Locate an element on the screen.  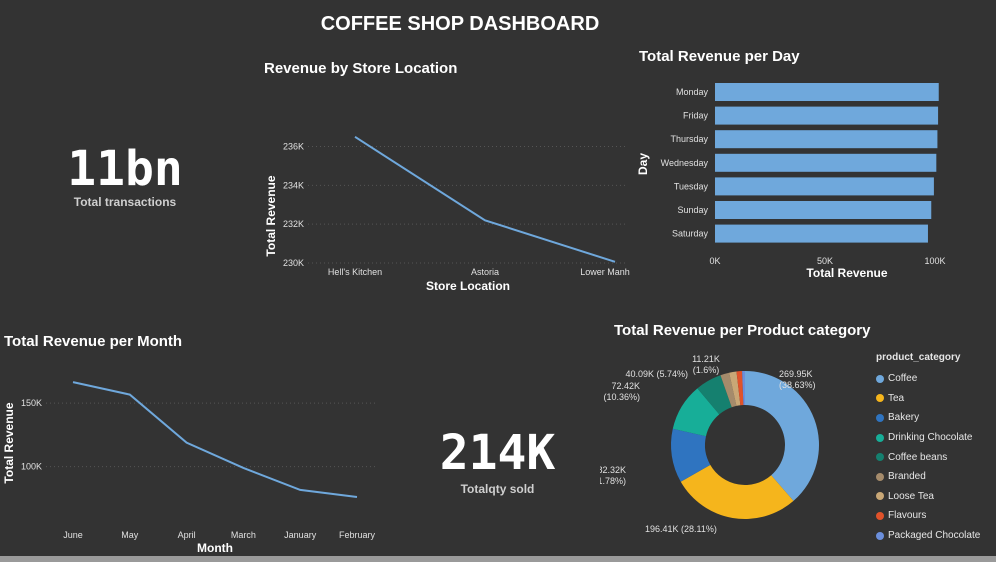
legend-item: Tea is located at coordinates (936, 399).